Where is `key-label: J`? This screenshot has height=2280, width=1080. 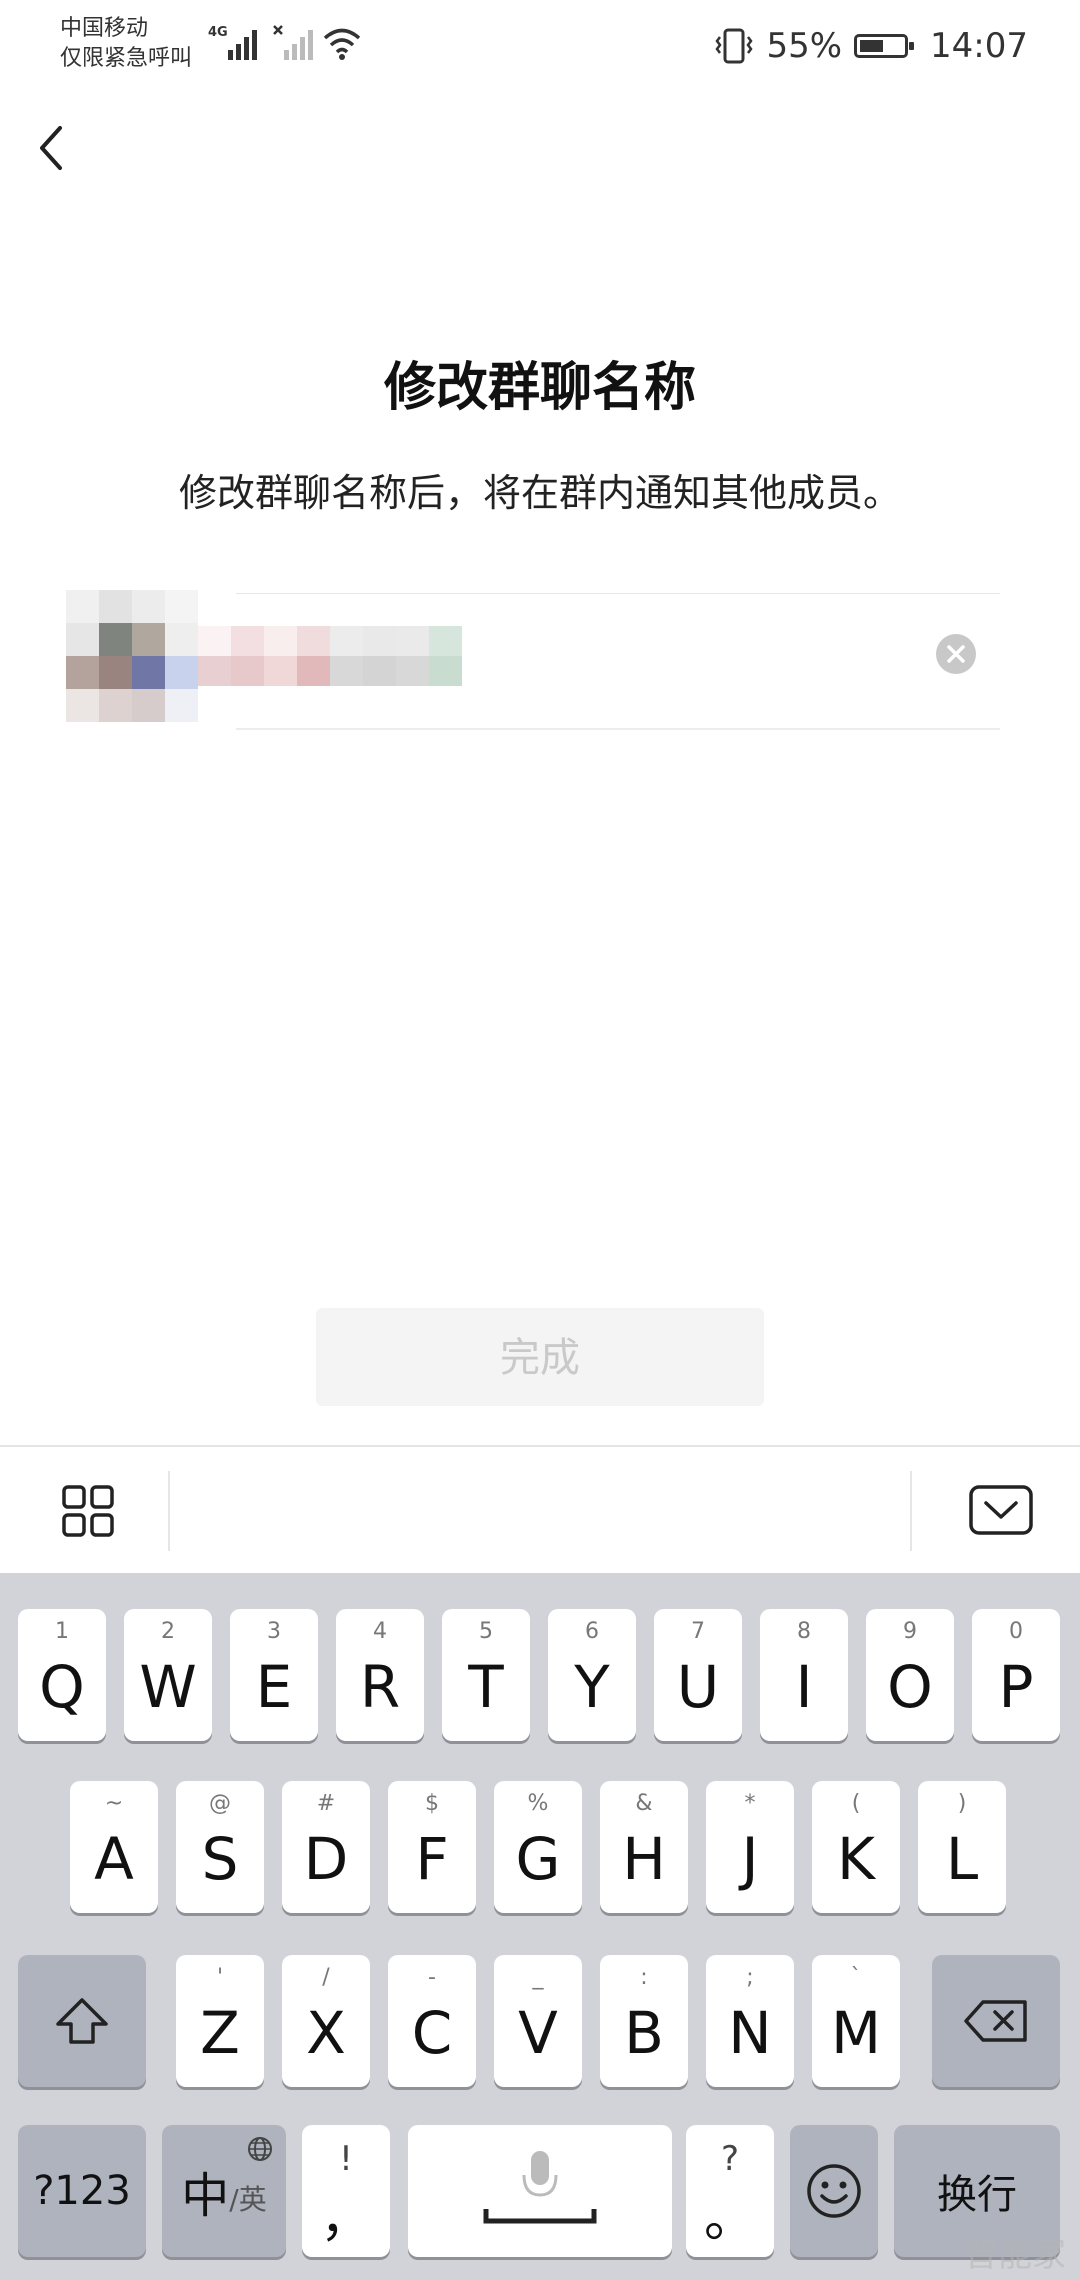 key-label: J is located at coordinates (750, 1859).